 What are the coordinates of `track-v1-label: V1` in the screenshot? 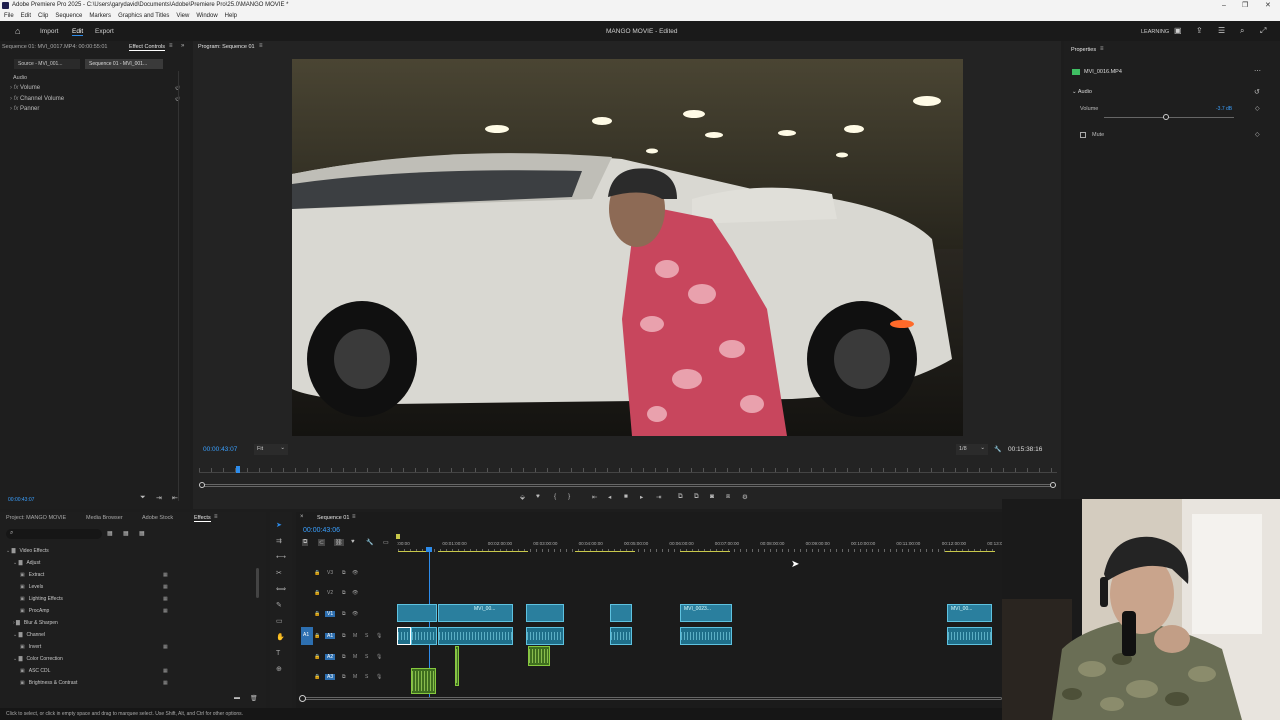 It's located at (330, 614).